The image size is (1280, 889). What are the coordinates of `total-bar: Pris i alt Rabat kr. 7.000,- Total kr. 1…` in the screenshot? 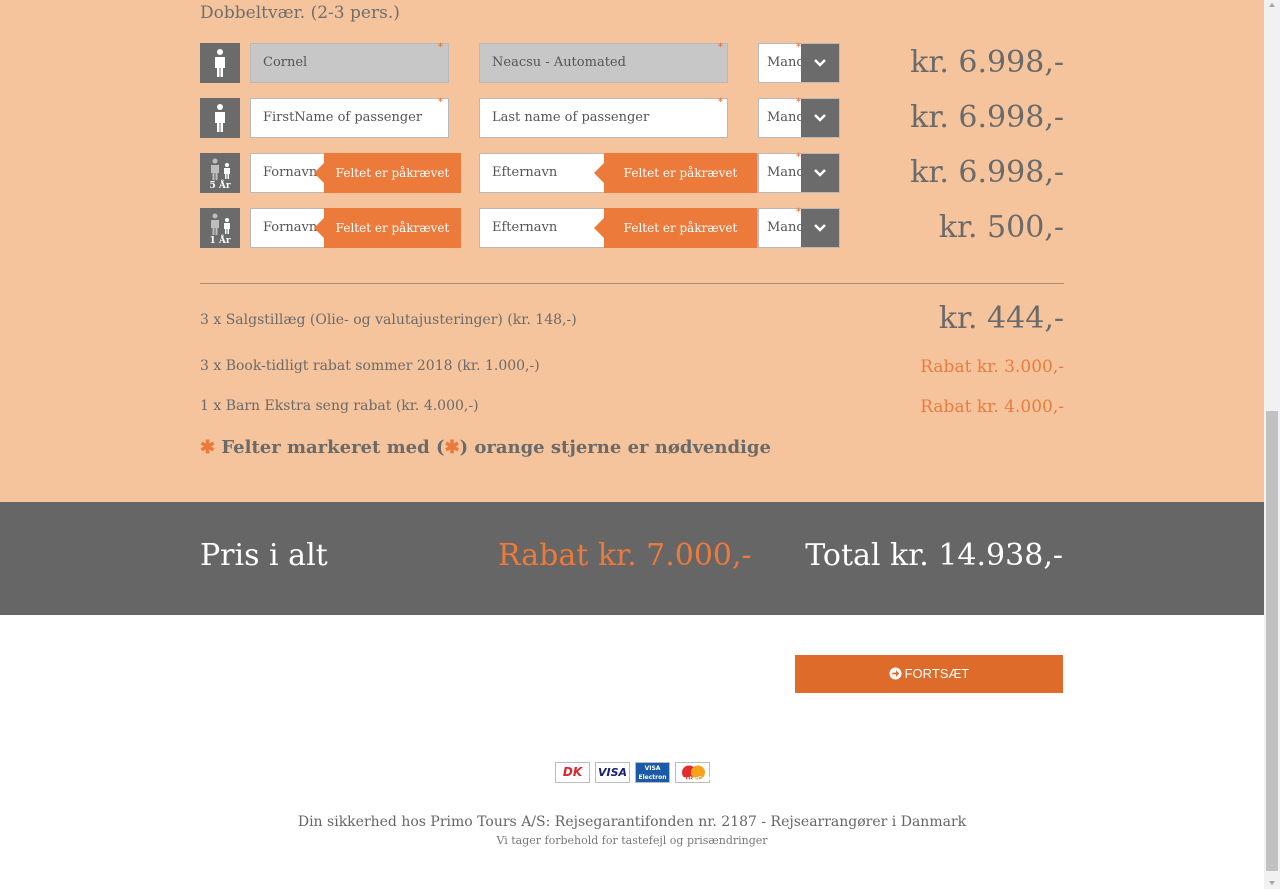 It's located at (632, 558).